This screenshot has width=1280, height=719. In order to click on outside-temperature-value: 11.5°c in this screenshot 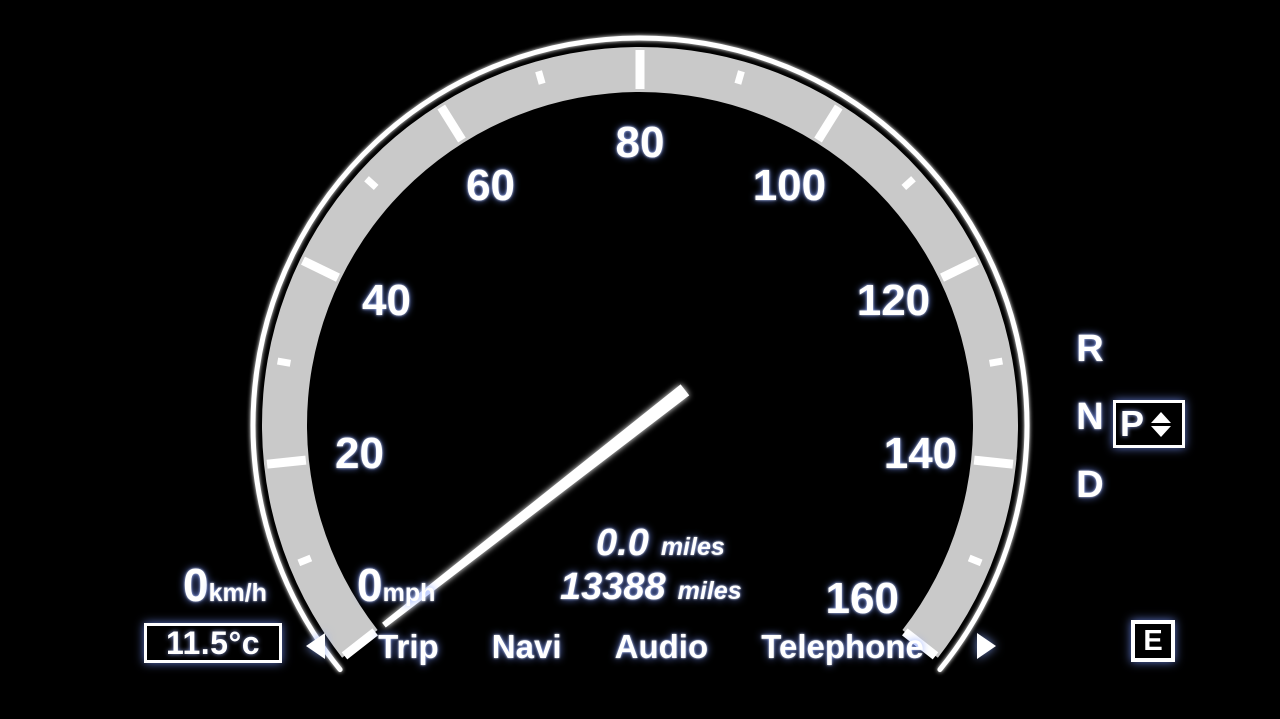, I will do `click(213, 643)`.